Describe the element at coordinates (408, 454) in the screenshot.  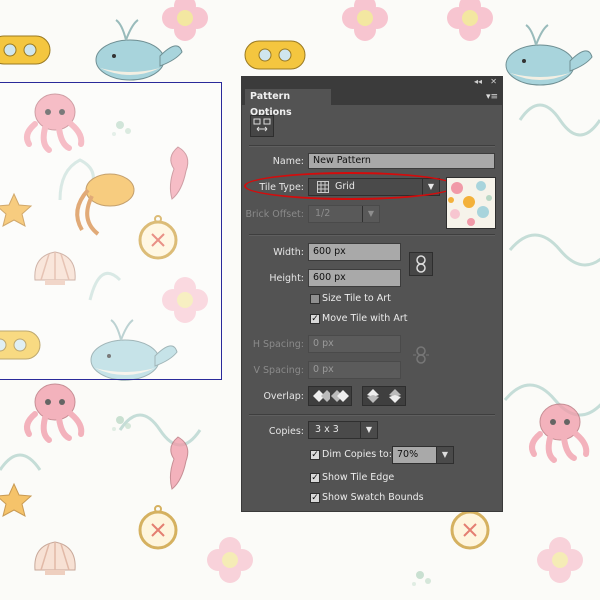
I see `dim-copies-value: 70%` at that location.